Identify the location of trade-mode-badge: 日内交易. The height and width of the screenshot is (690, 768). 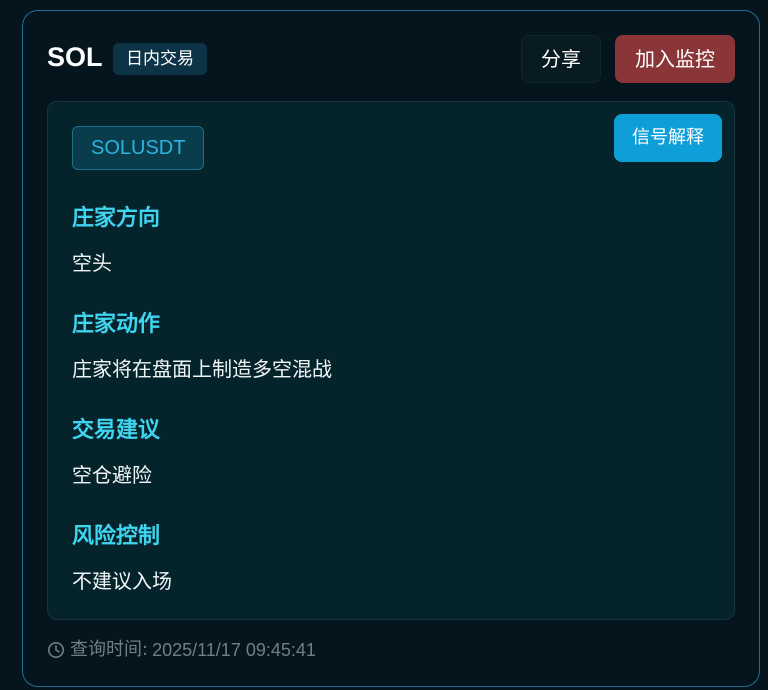
(160, 59).